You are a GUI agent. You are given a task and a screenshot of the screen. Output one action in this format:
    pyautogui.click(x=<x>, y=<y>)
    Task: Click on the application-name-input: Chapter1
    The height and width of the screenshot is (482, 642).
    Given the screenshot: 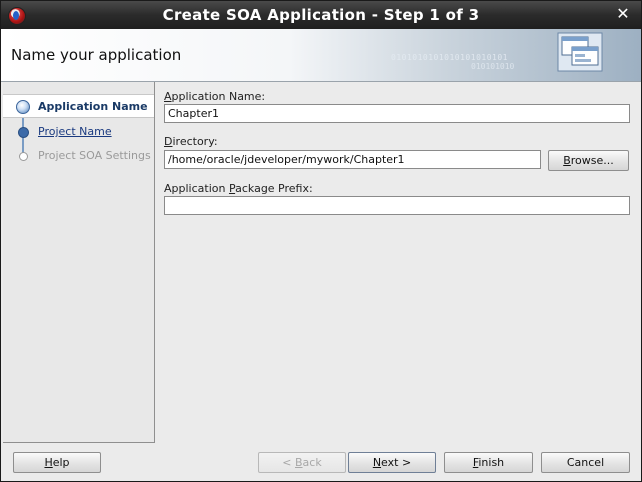 What is the action you would take?
    pyautogui.click(x=397, y=113)
    